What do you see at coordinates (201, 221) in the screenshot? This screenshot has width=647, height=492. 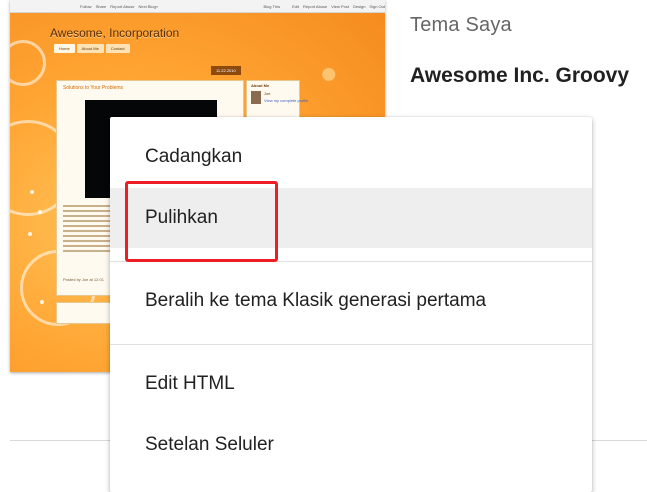 I see `annotation-highlight-box` at bounding box center [201, 221].